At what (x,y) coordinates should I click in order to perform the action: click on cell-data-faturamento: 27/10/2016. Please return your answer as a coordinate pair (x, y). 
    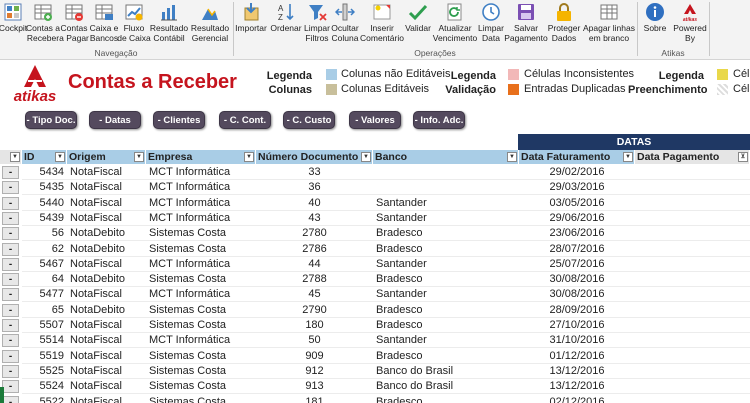
    Looking at the image, I should click on (577, 325).